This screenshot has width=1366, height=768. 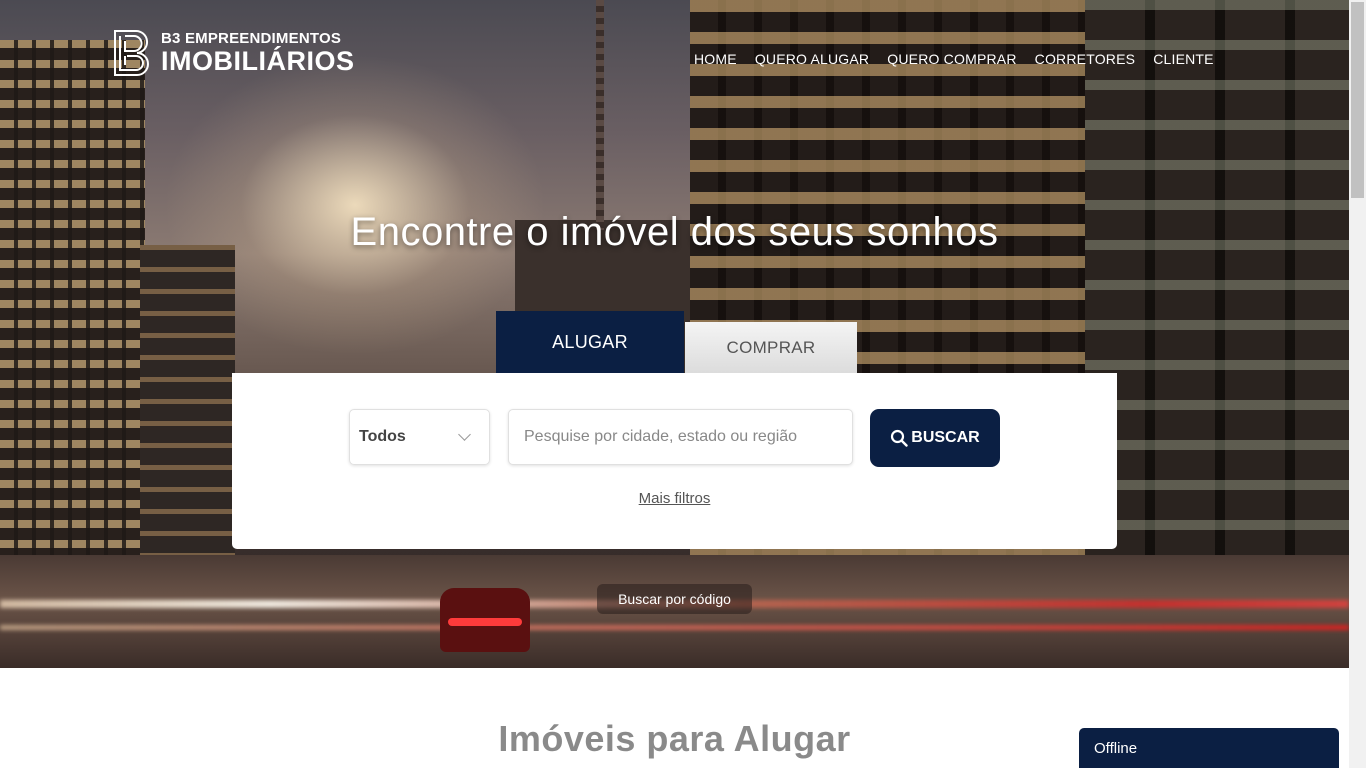 I want to click on b-logo-icon, so click(x=131, y=52).